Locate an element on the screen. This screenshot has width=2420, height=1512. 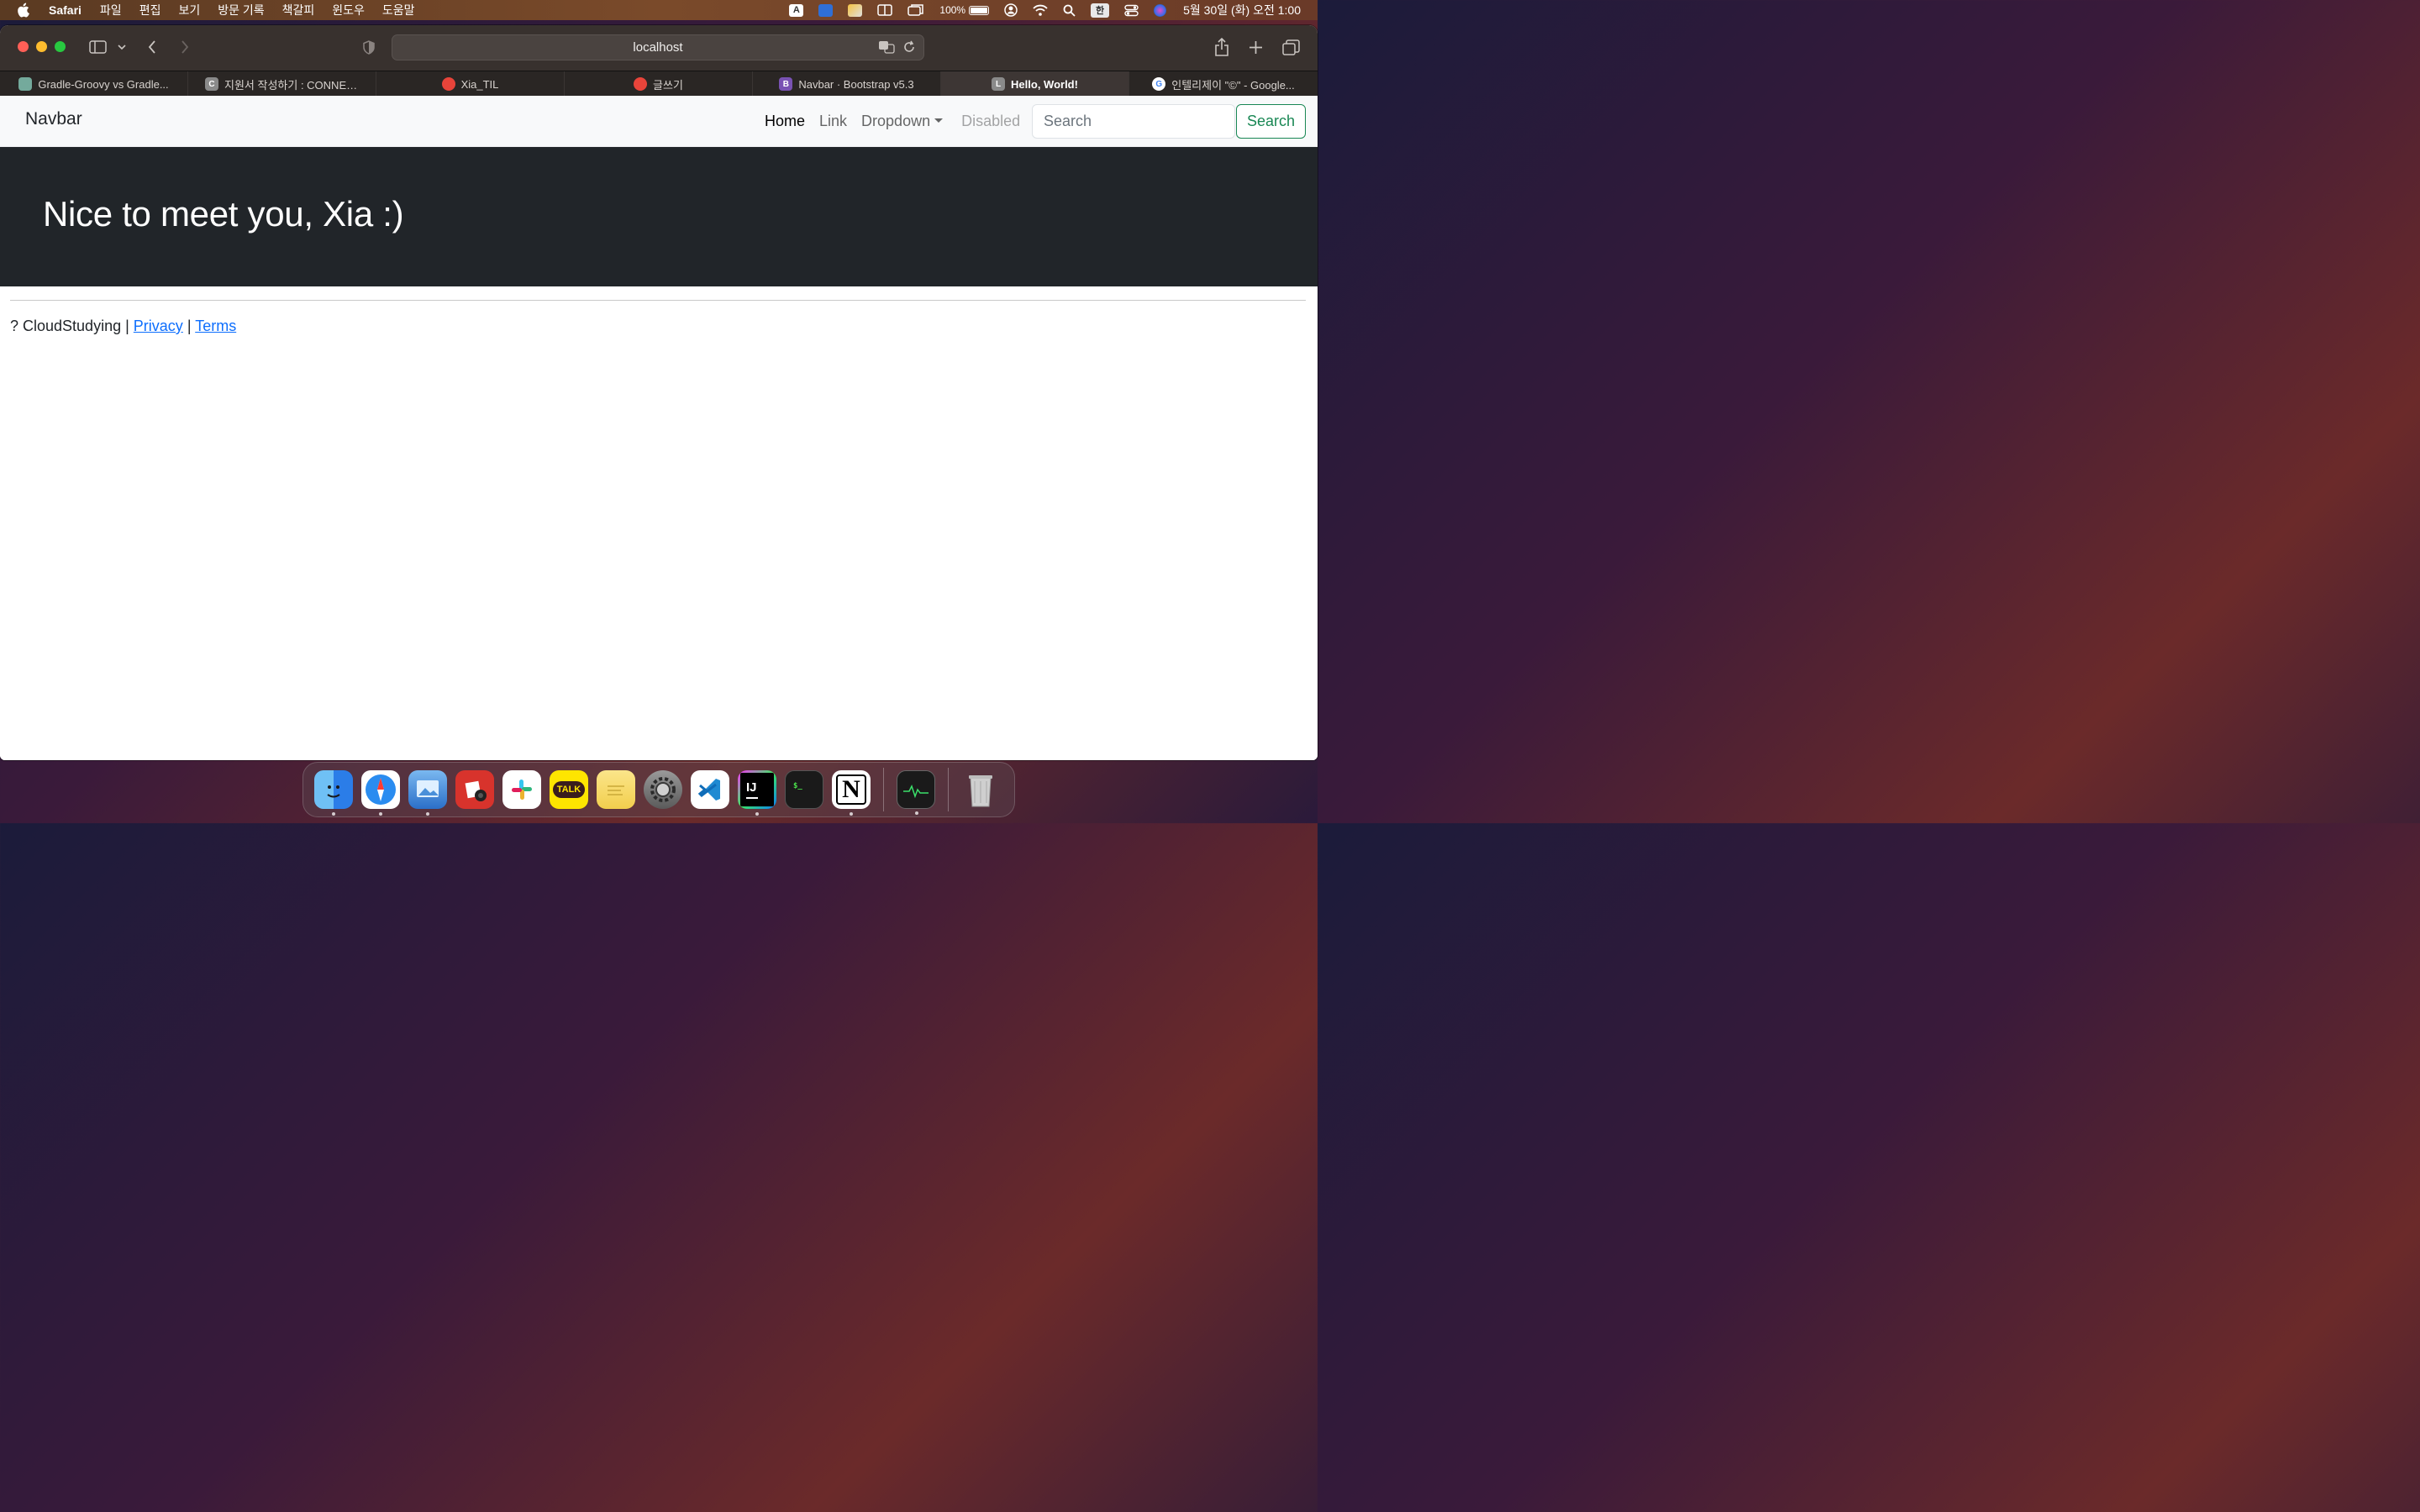
stickies-icon is located at coordinates (616, 789).